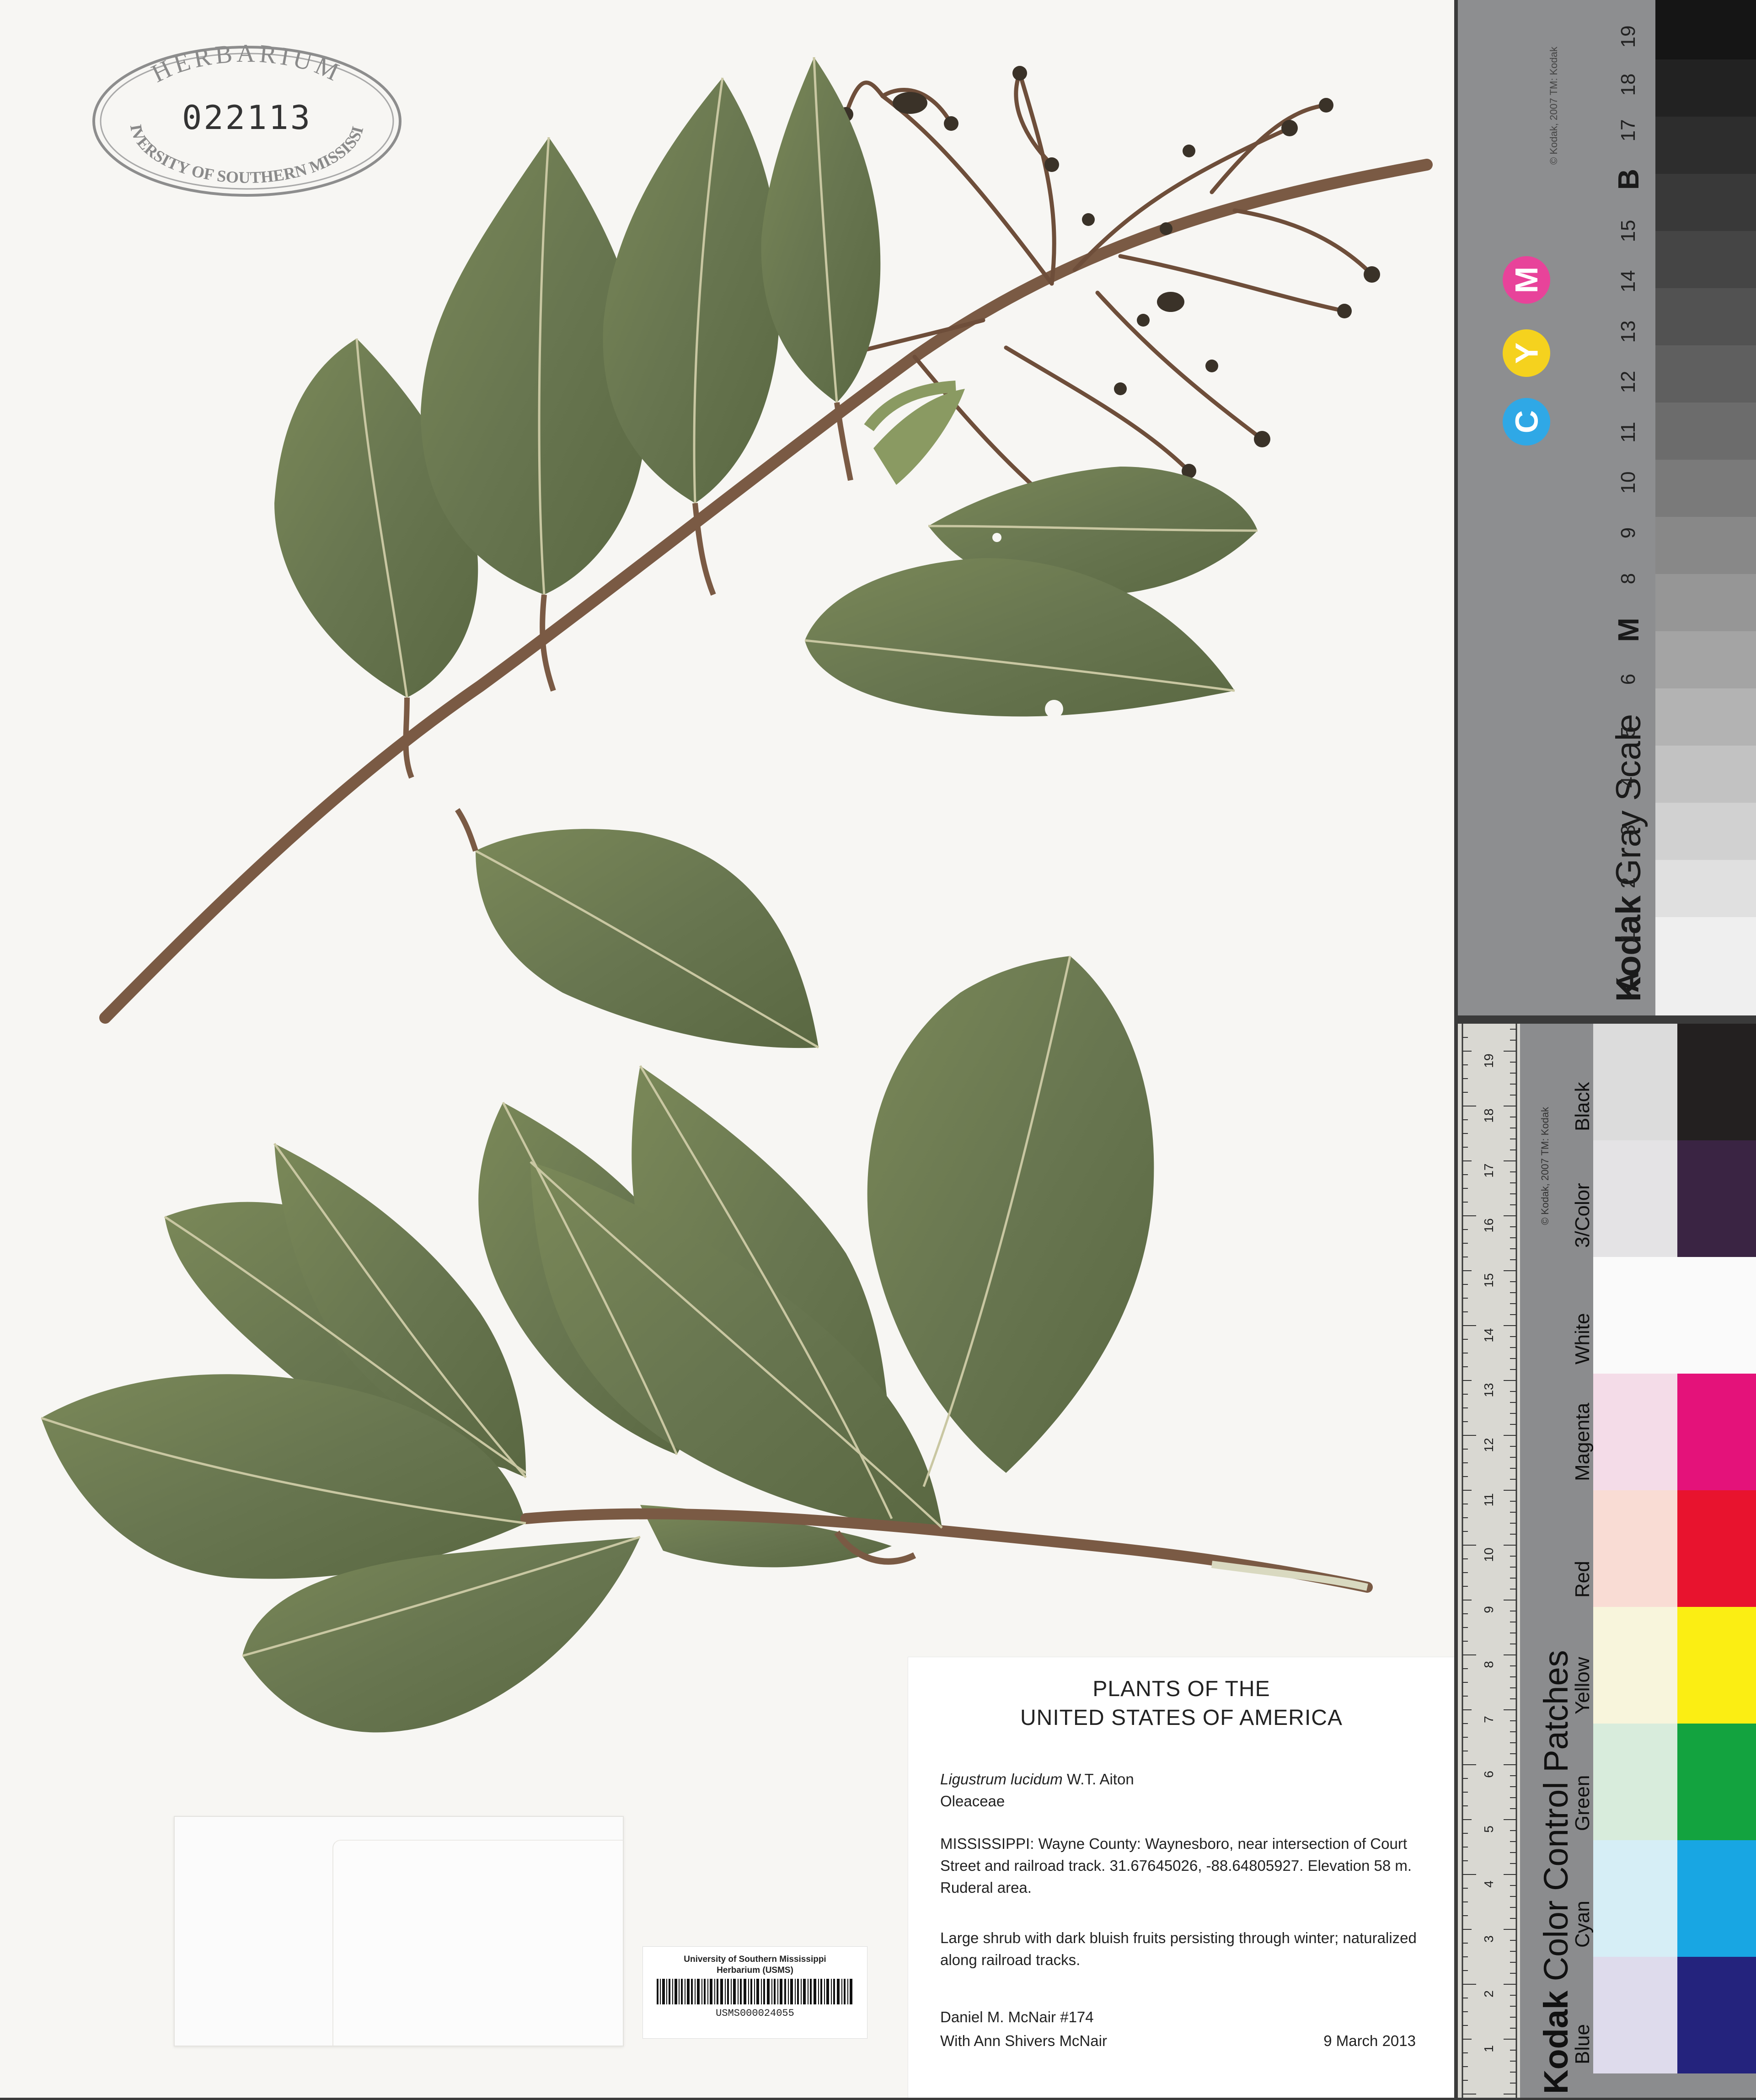  I want to click on gray-letter-m: M, so click(1628, 630).